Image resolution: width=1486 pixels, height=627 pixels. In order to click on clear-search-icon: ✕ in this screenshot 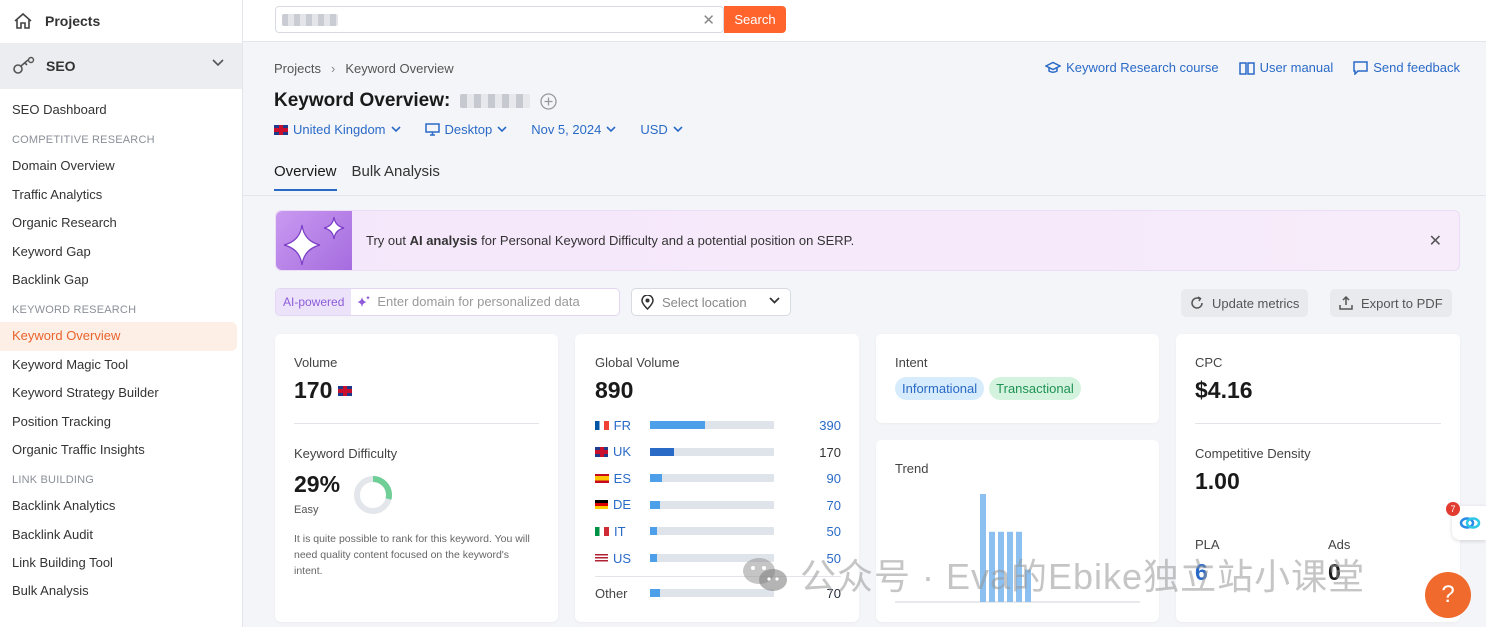, I will do `click(708, 20)`.